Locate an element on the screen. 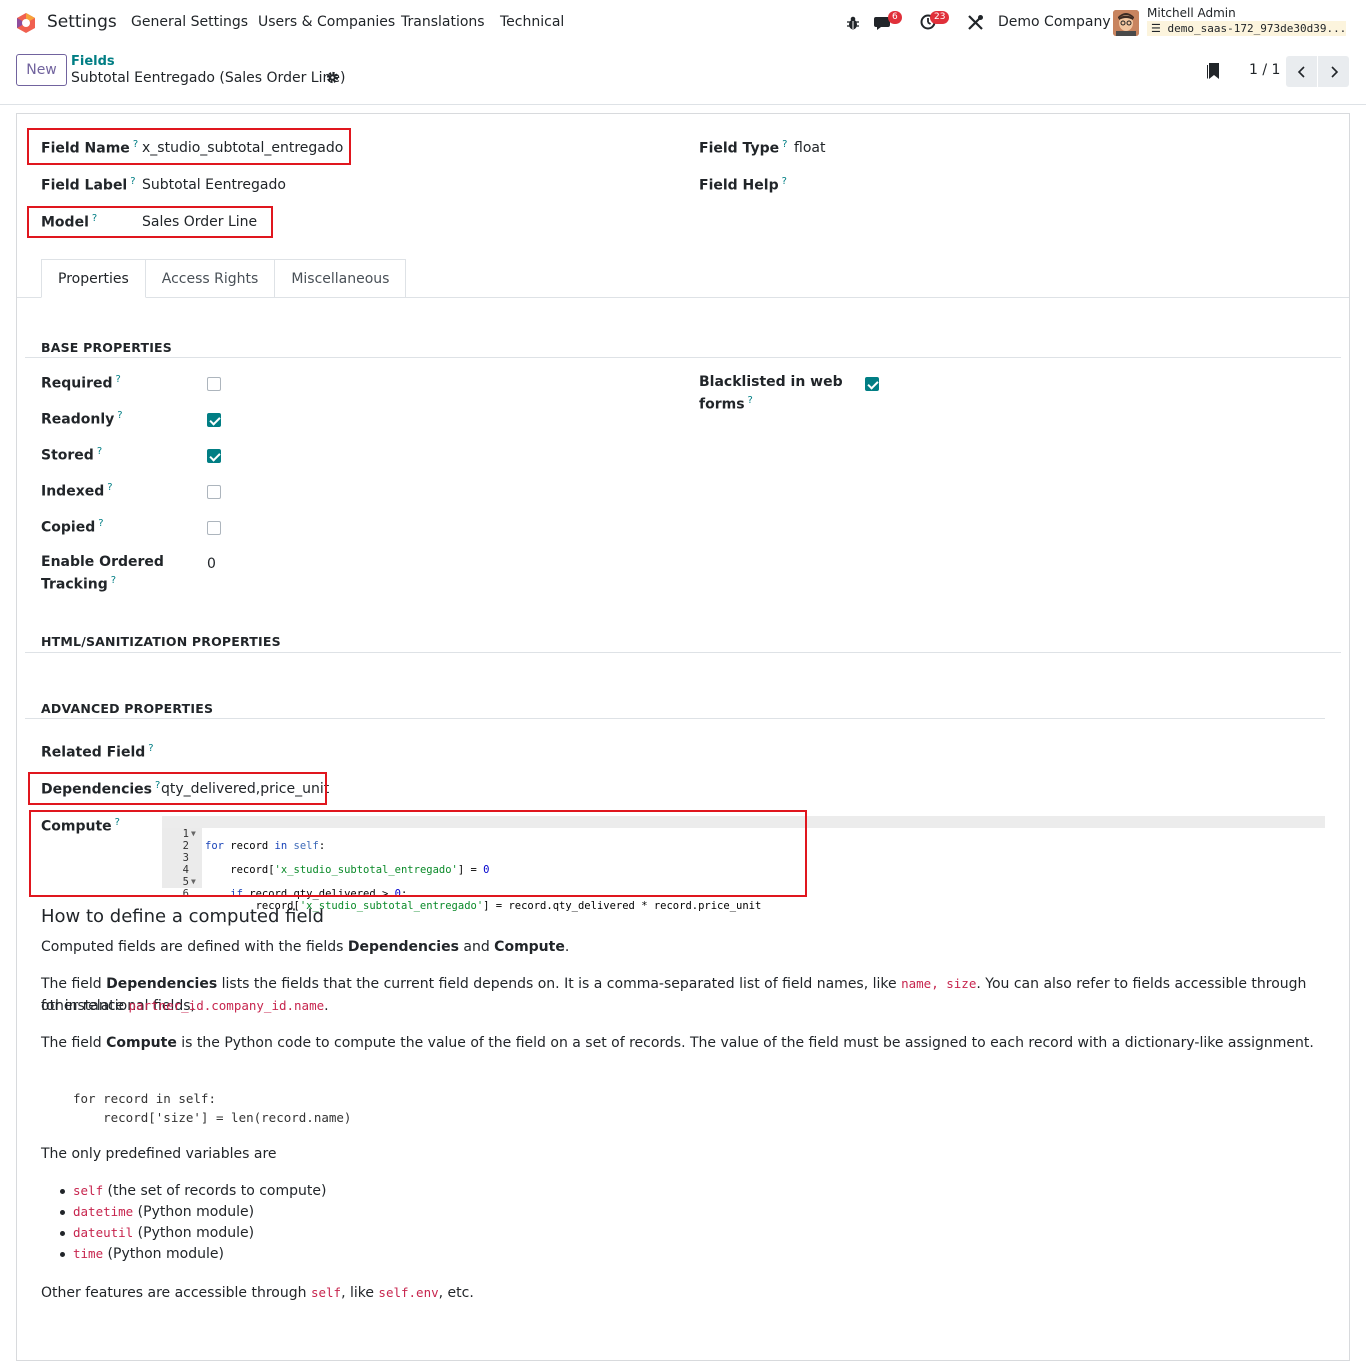  control-panel-divider is located at coordinates (683, 104).